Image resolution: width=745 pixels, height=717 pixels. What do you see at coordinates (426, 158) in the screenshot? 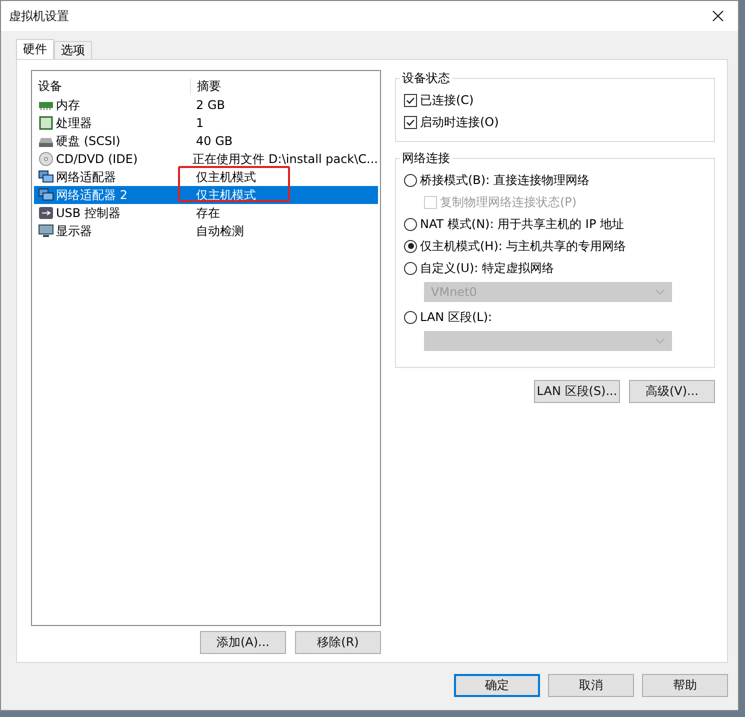
I see `group-title: 网络连接` at bounding box center [426, 158].